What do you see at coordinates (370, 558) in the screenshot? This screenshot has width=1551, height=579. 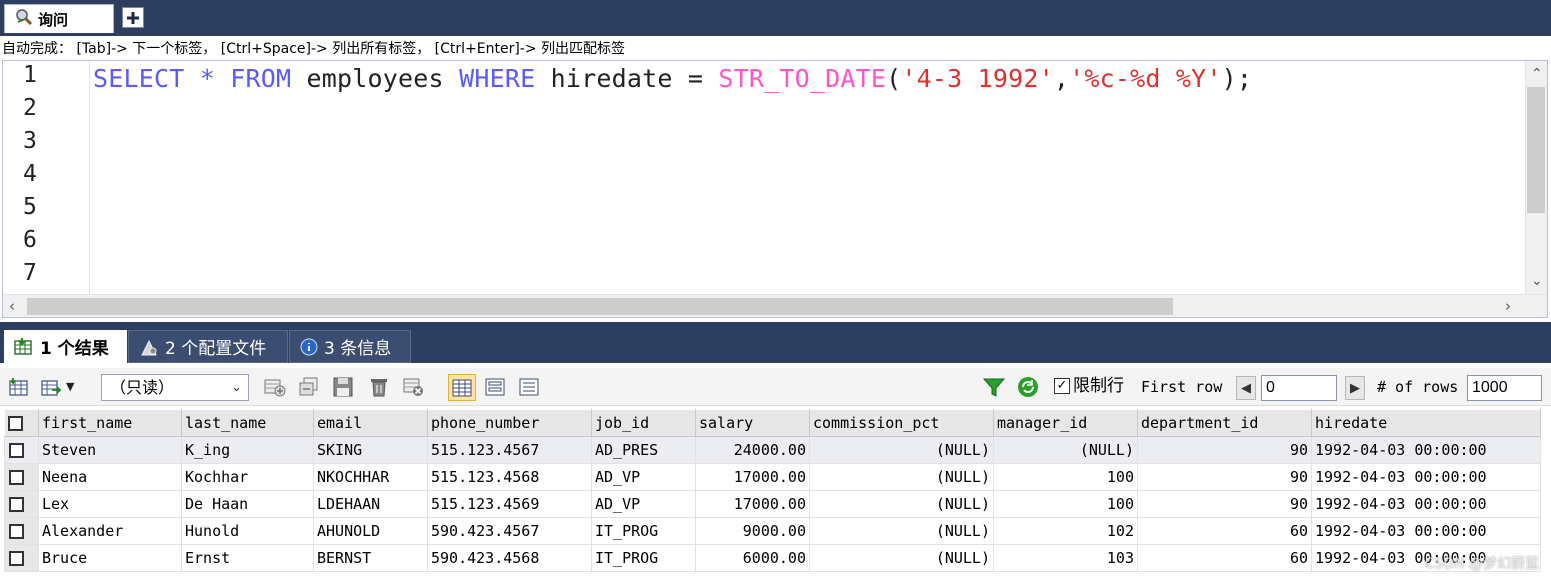 I see `table-cell: BERNST` at bounding box center [370, 558].